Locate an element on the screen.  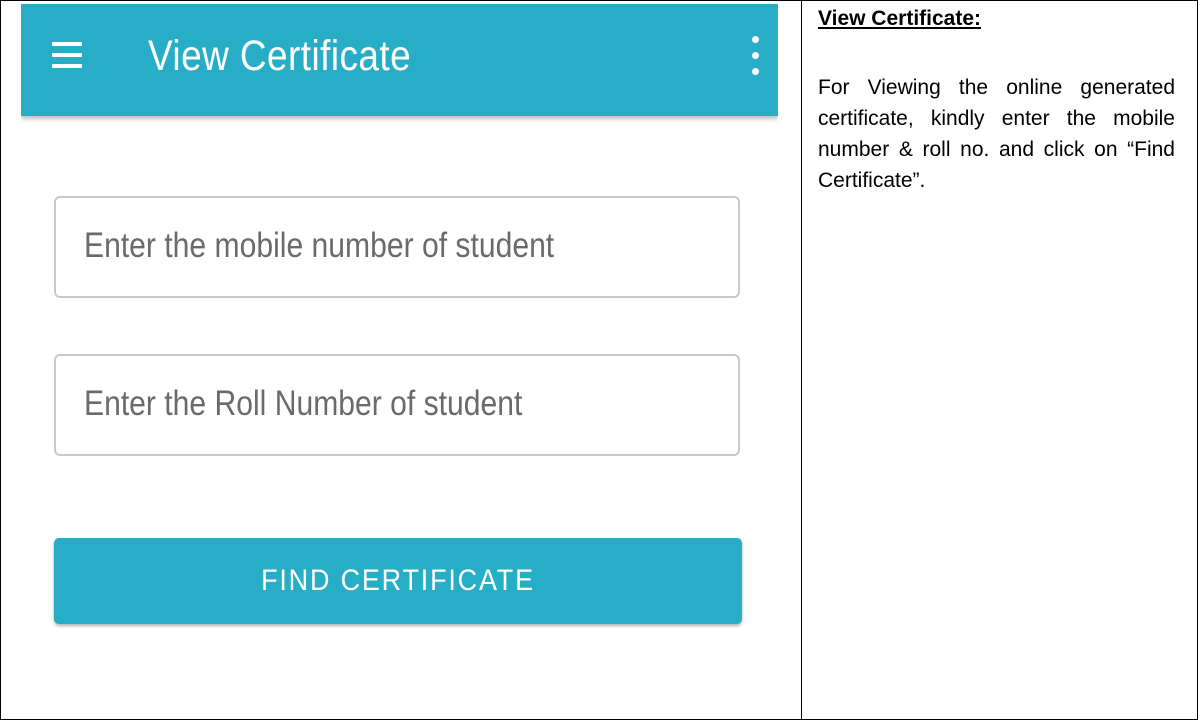
find-certificate-label: FIND CERTIFICATE is located at coordinates (398, 580).